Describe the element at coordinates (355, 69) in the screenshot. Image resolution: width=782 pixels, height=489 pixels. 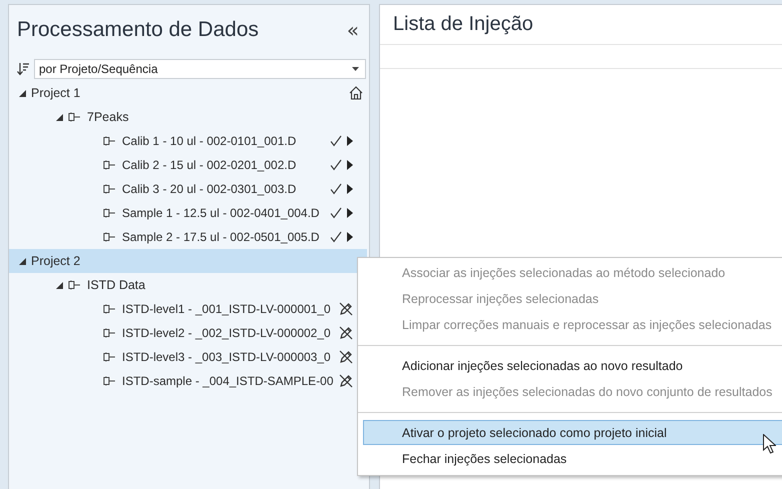
I see `dropdown-arrow-icon` at that location.